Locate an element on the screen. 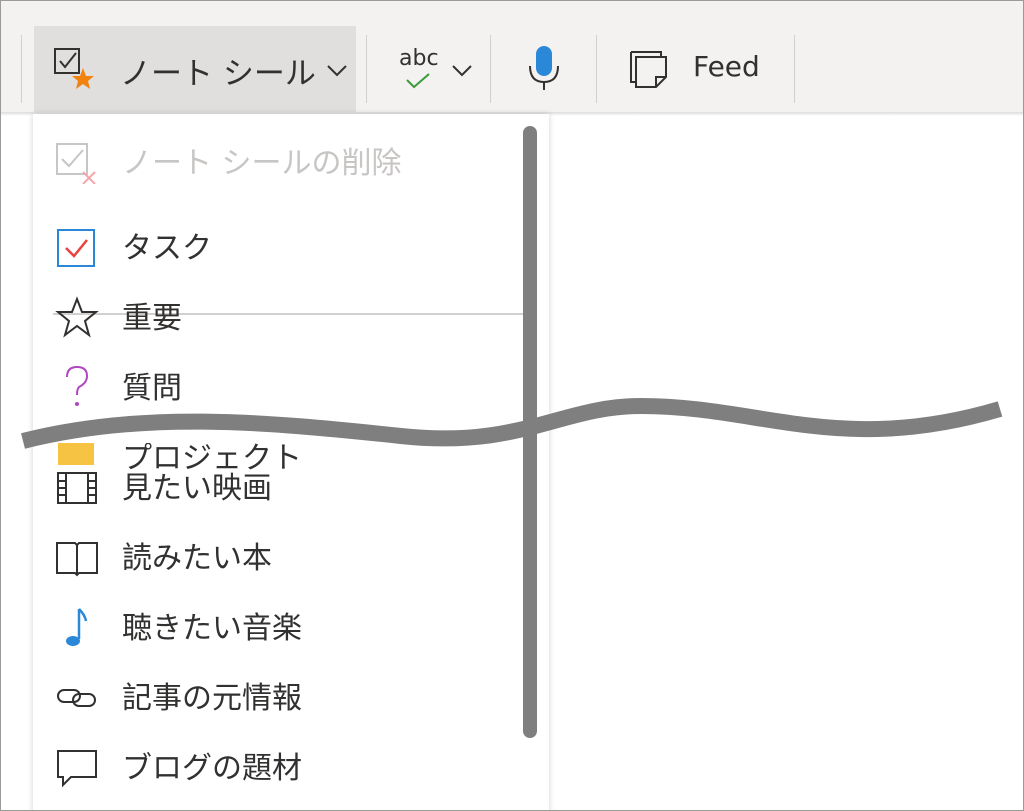  menu-item-book: 読みたい本 is located at coordinates (291, 554).